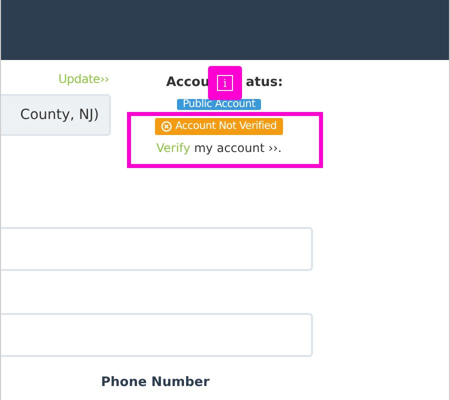 The width and height of the screenshot is (450, 400). Describe the element at coordinates (188, 83) in the screenshot. I see `account-status-heading: Accou` at that location.